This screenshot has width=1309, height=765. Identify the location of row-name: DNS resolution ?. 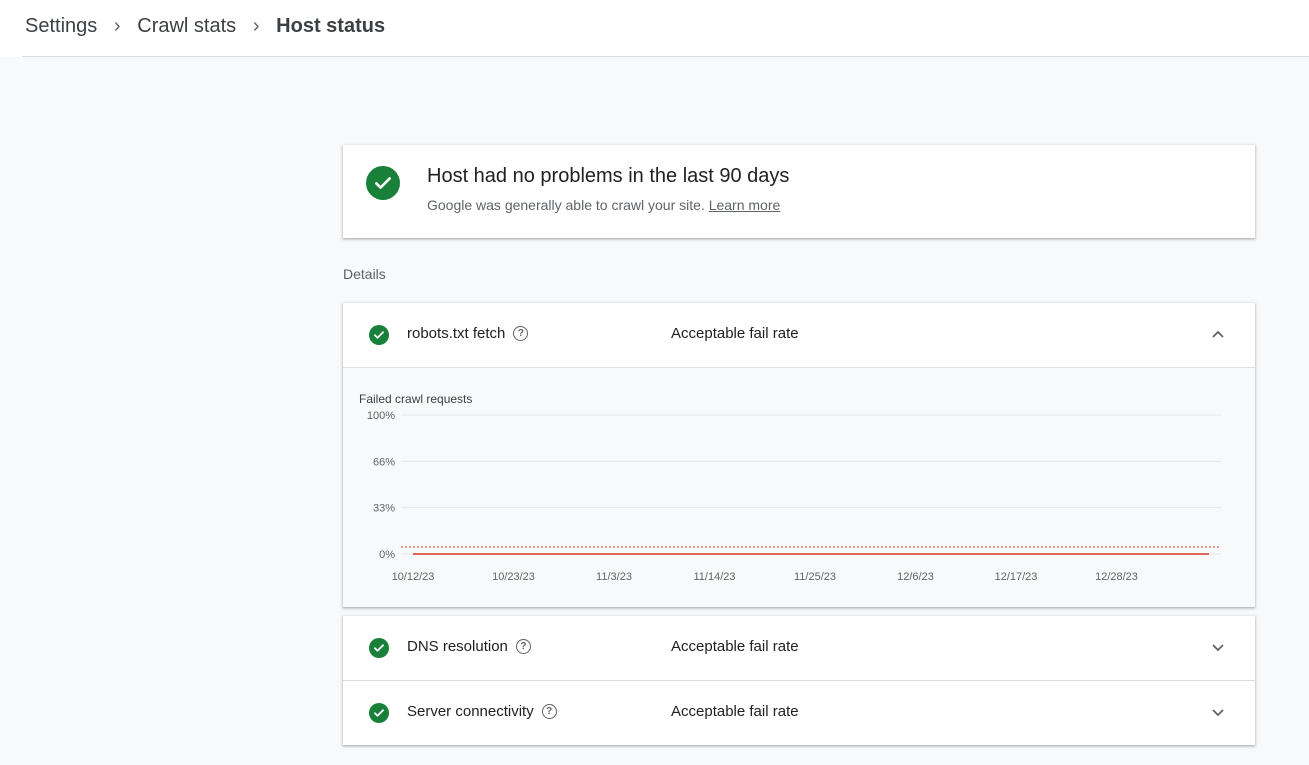
(469, 646).